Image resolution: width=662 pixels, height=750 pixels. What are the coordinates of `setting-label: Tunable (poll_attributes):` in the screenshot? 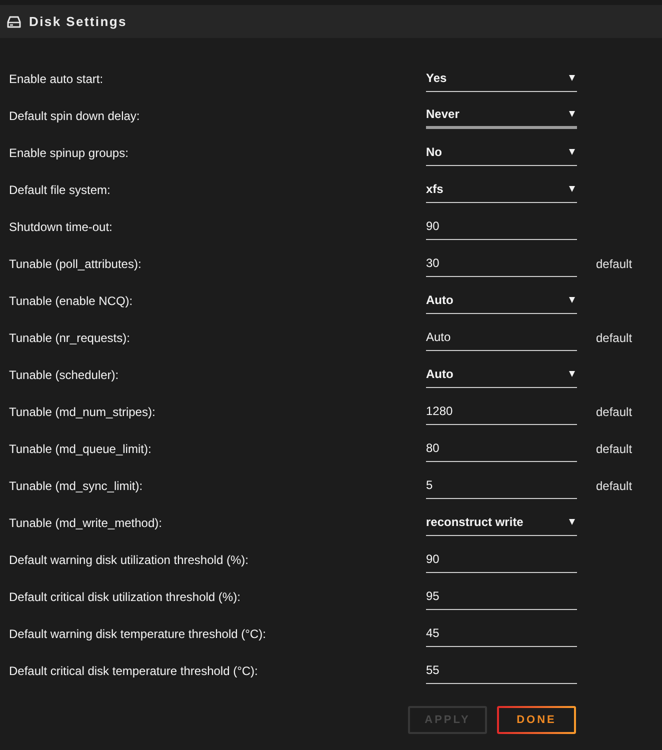 It's located at (75, 263).